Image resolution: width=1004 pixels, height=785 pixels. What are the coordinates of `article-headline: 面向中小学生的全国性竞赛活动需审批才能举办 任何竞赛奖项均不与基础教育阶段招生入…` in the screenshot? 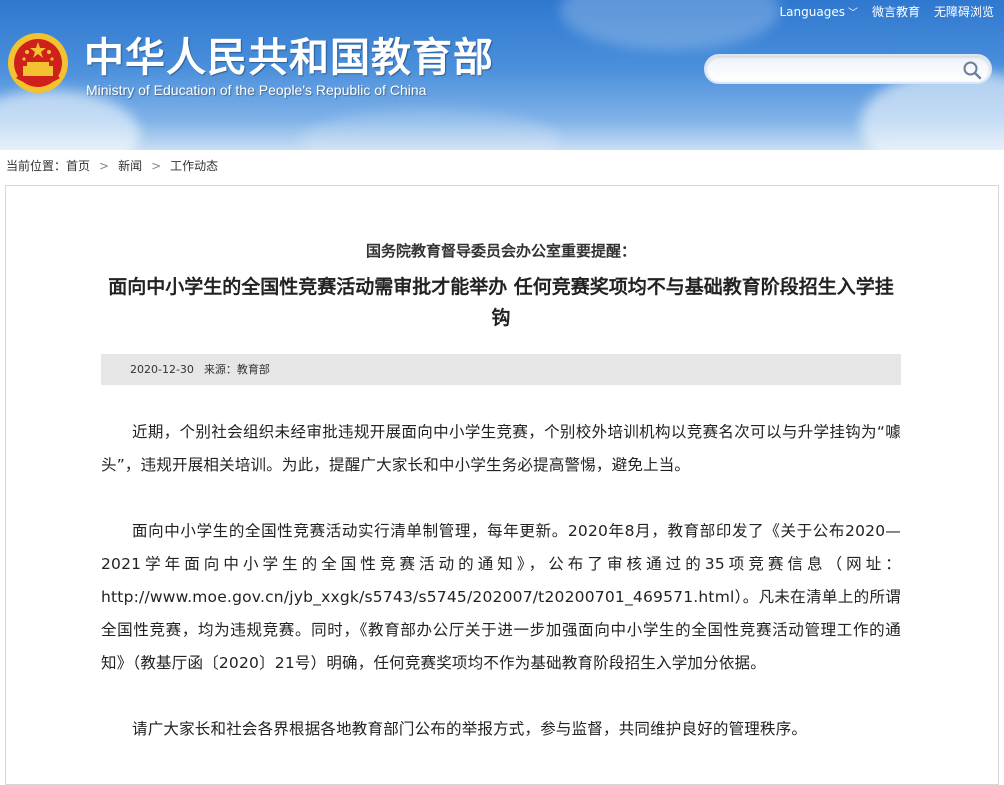 It's located at (501, 302).